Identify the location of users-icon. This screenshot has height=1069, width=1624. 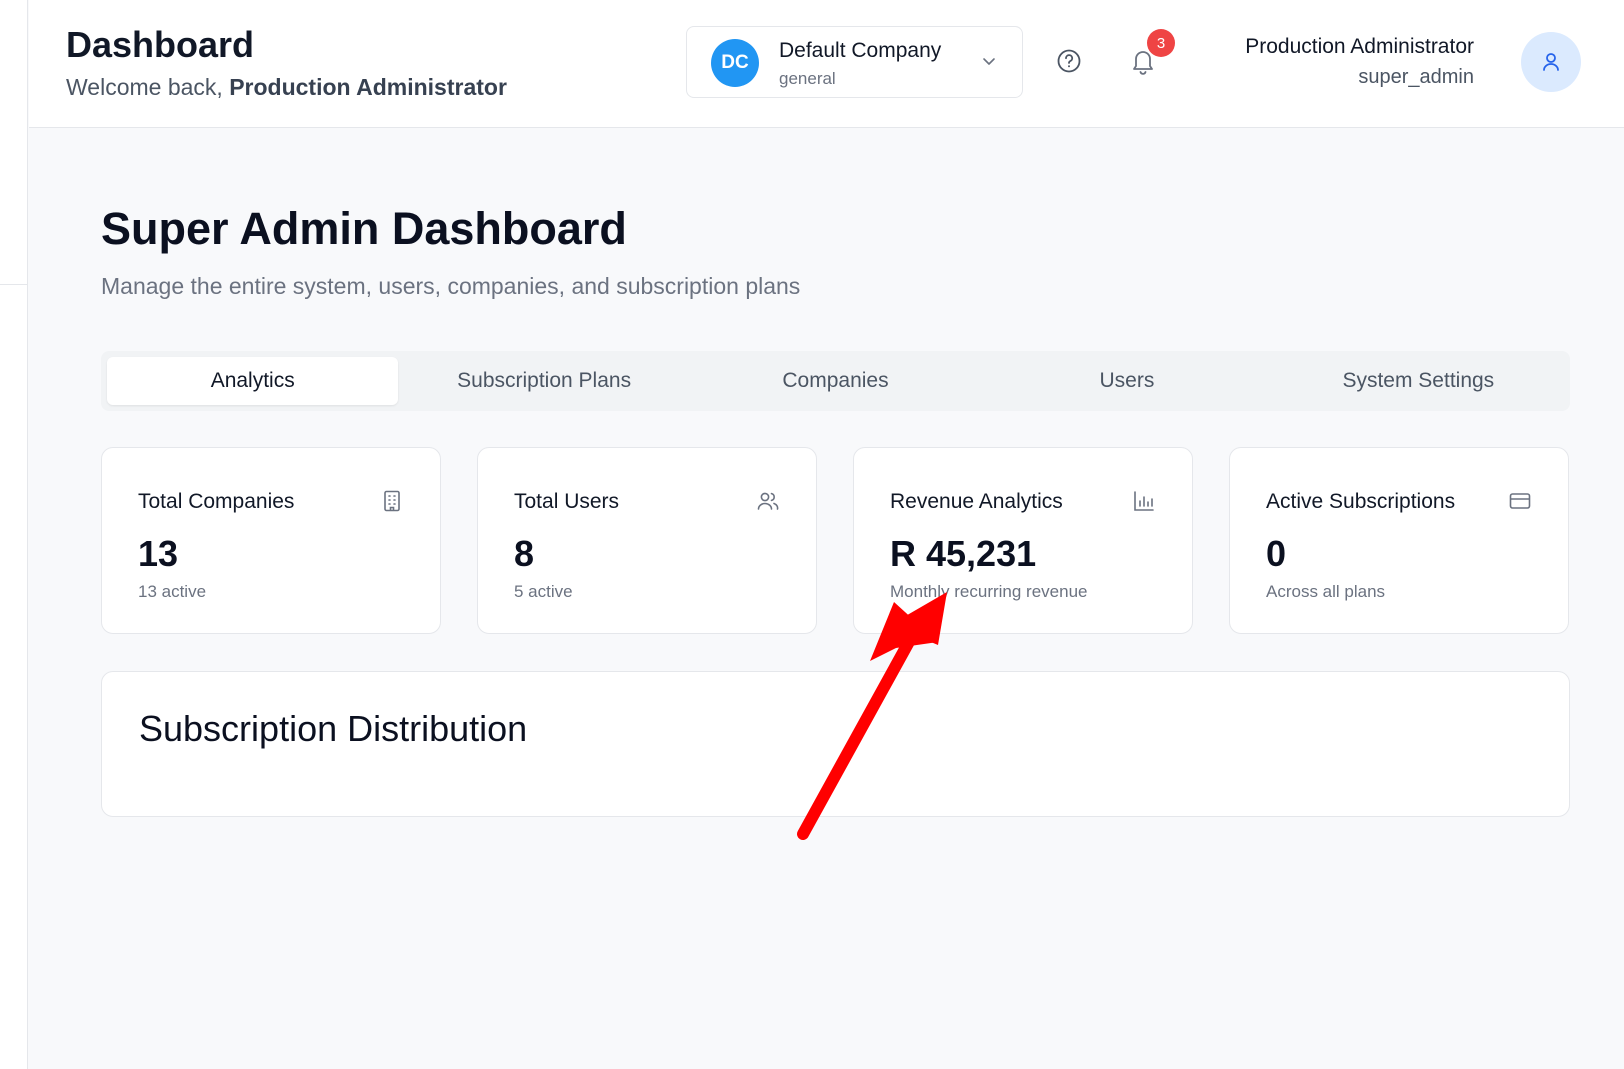
(768, 501).